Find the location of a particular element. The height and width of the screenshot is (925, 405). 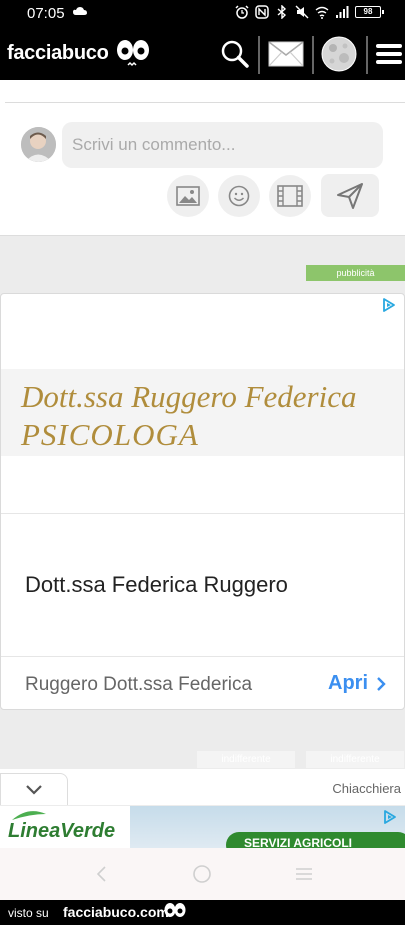

battery-indicator: 98 is located at coordinates (369, 12).